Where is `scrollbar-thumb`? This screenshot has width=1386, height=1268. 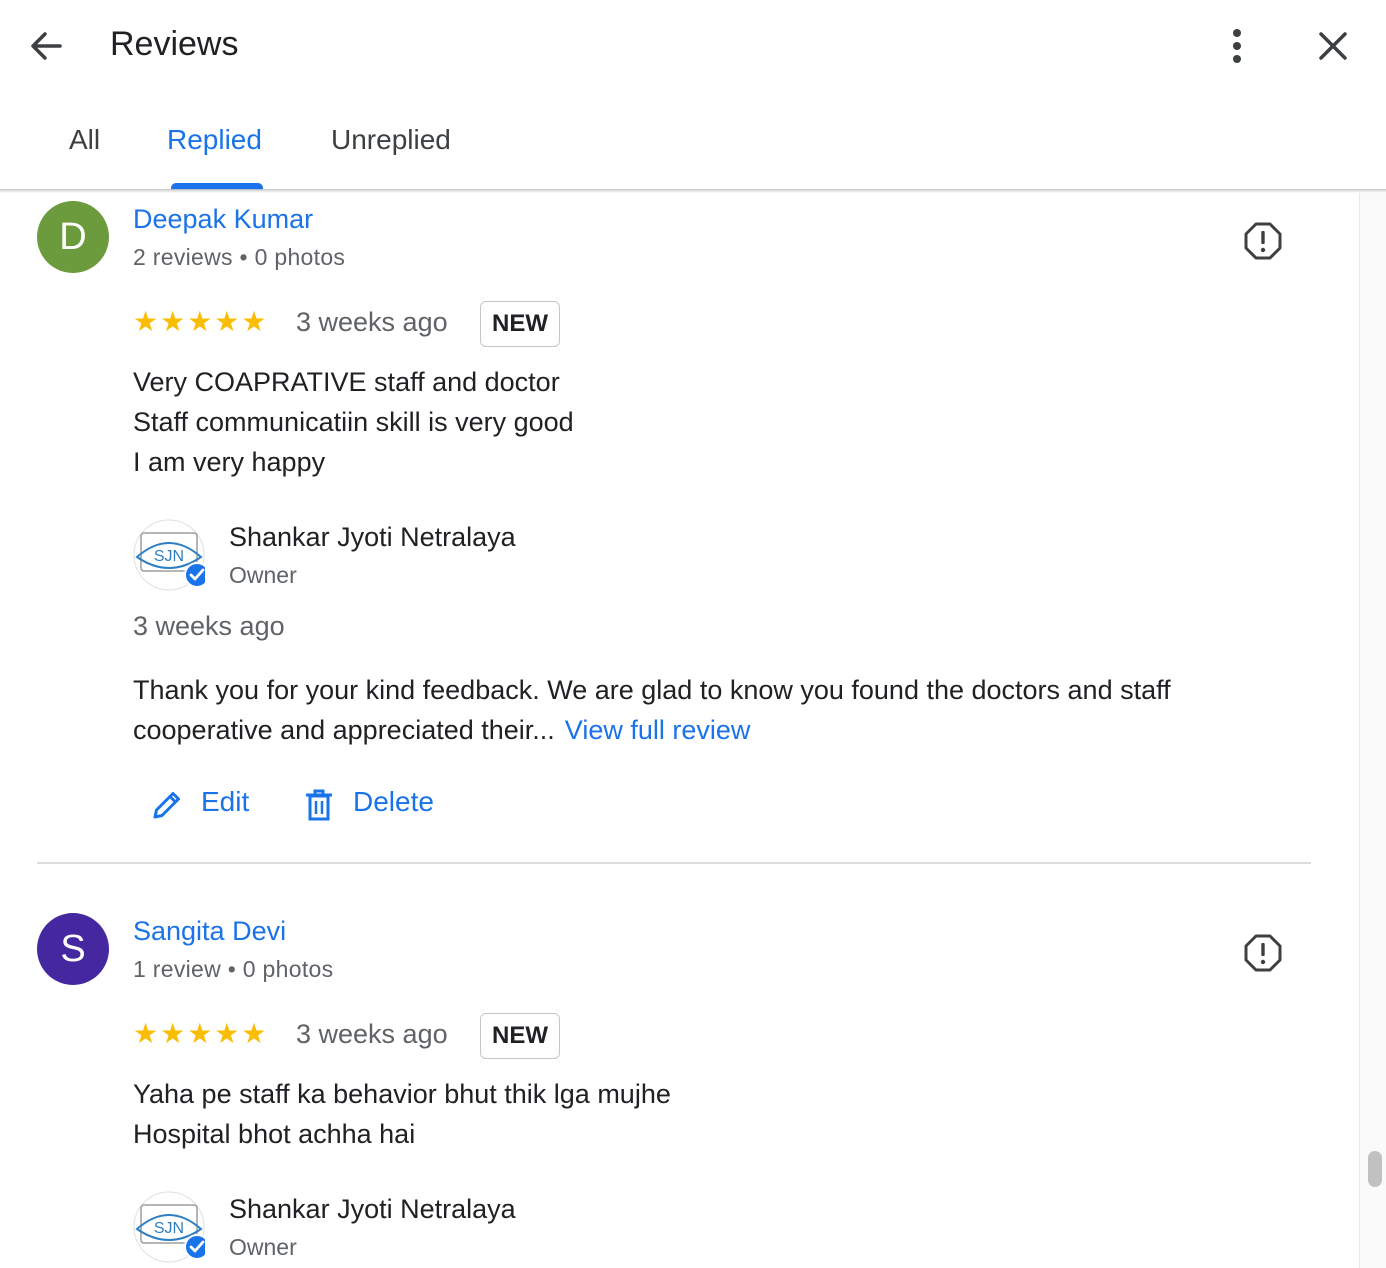
scrollbar-thumb is located at coordinates (1375, 1169).